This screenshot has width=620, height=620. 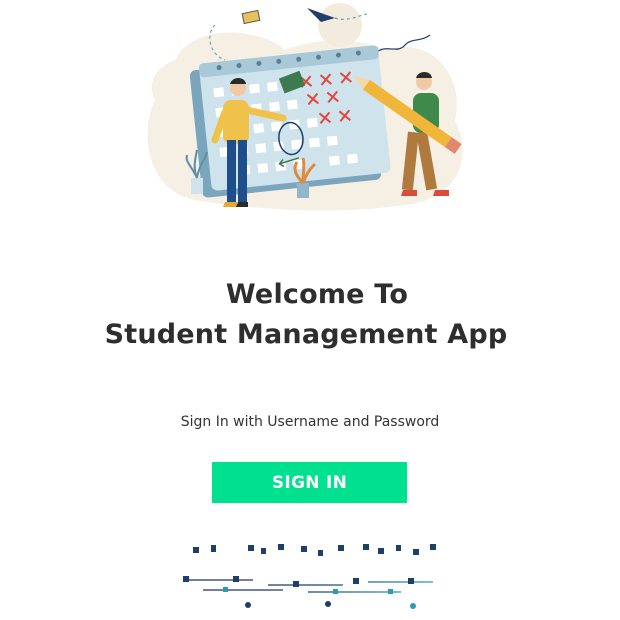 What do you see at coordinates (309, 482) in the screenshot?
I see `sign-in-button: SIGN IN` at bounding box center [309, 482].